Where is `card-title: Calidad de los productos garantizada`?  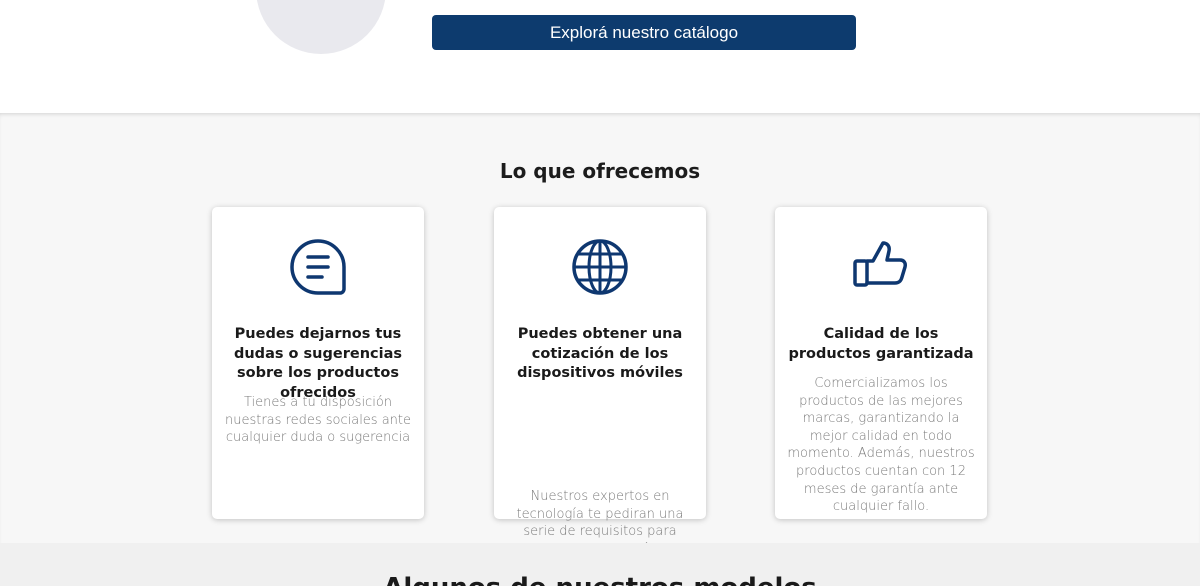
card-title: Calidad de los productos garantizada is located at coordinates (881, 344).